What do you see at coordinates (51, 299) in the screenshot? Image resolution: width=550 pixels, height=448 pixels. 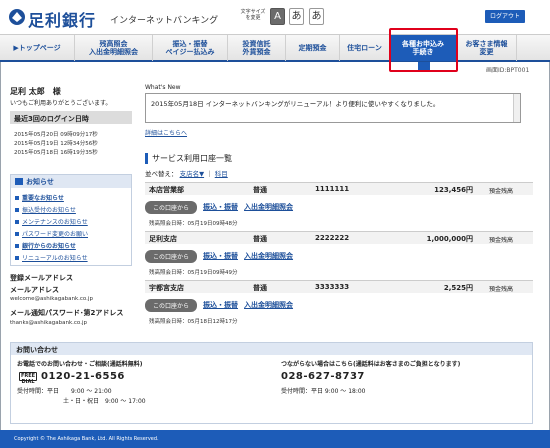 I see `mail-address-value: welcome@ashikagabank.co.jp` at bounding box center [51, 299].